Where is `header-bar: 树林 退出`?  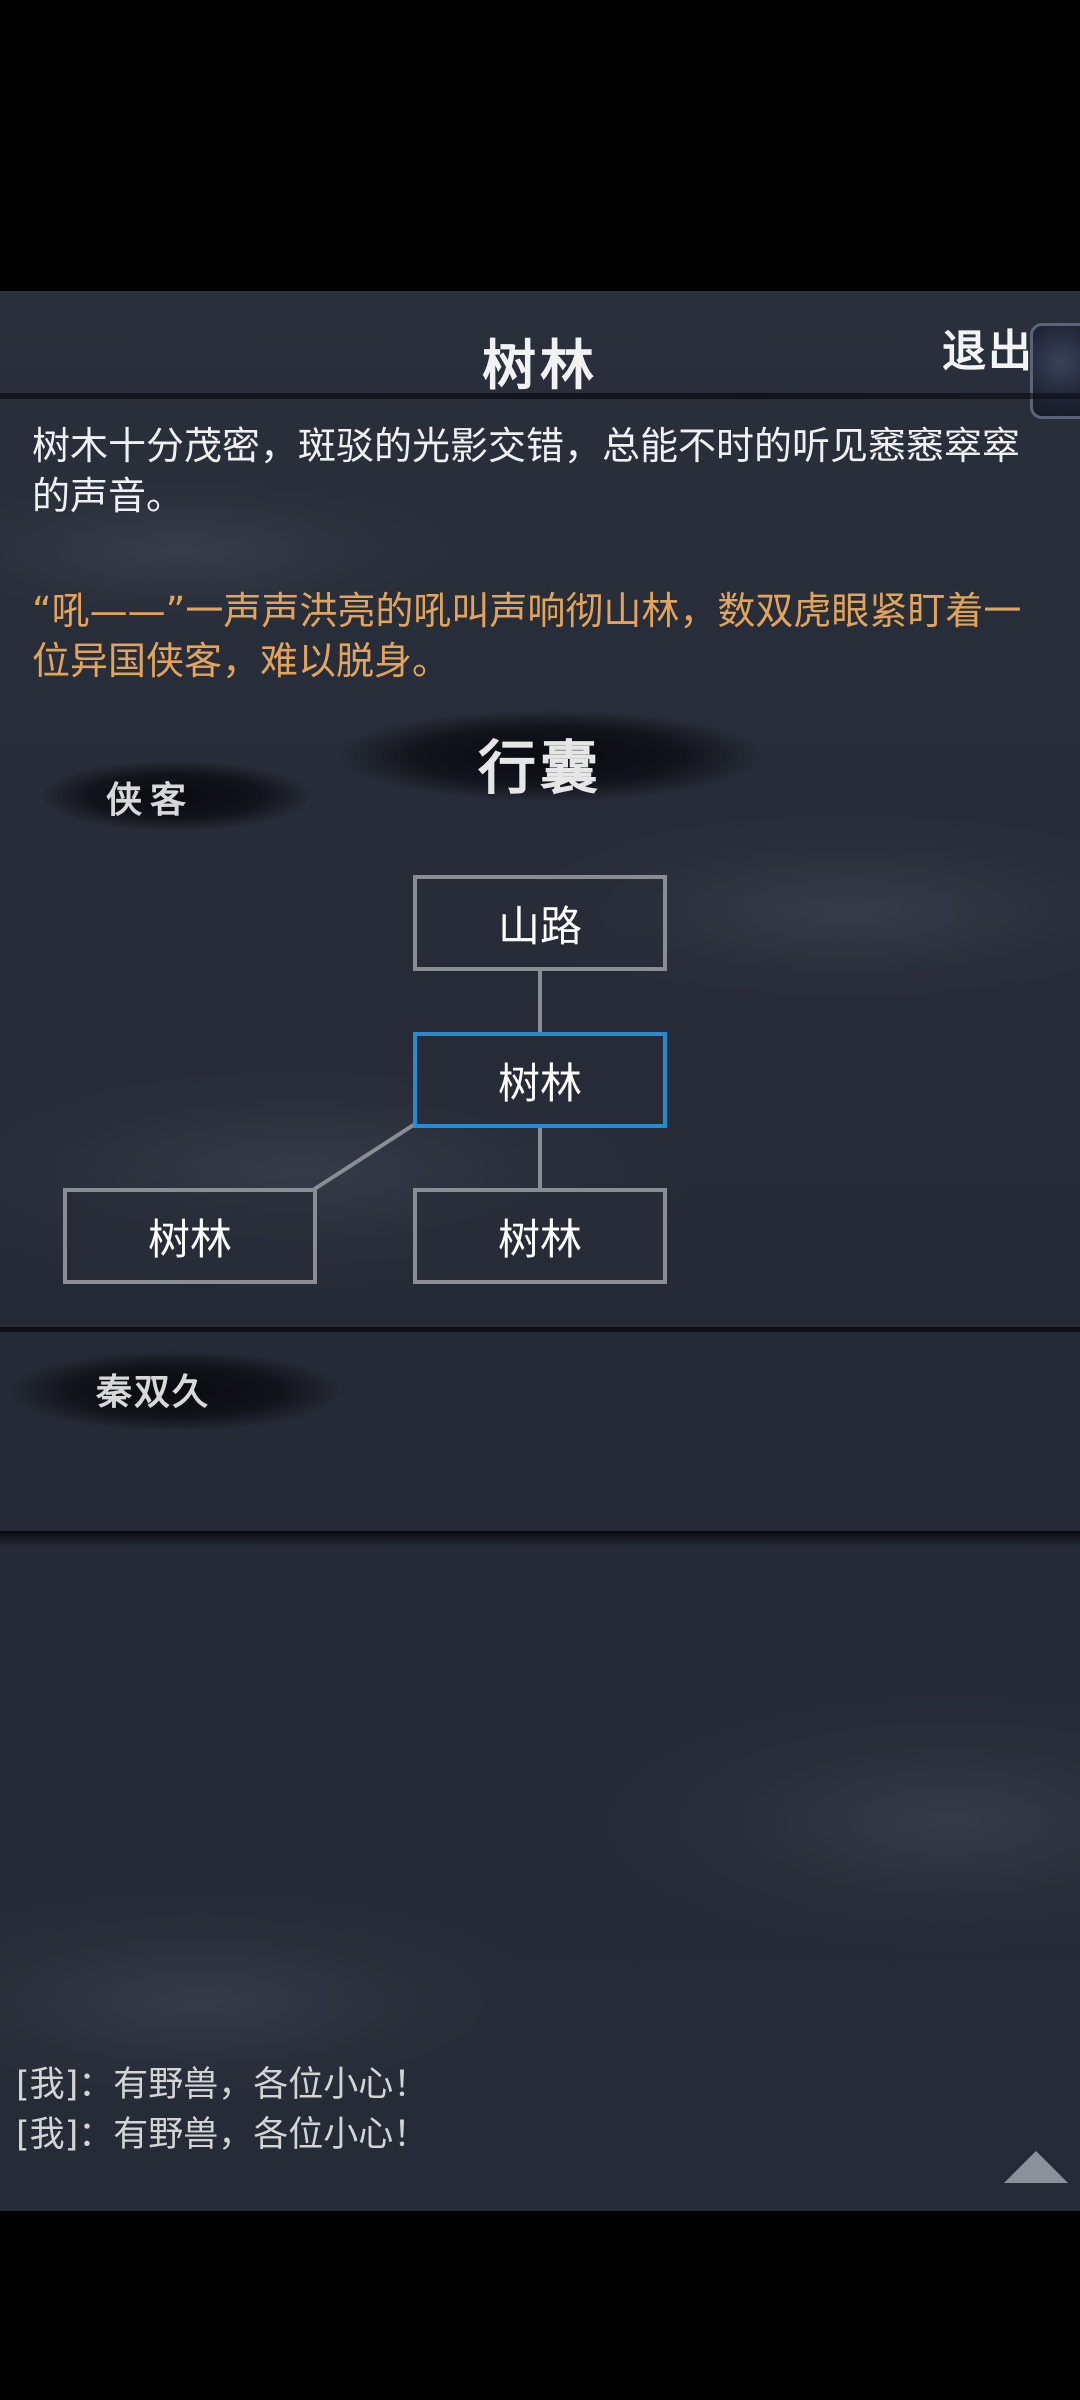 header-bar: 树林 退出 is located at coordinates (540, 355).